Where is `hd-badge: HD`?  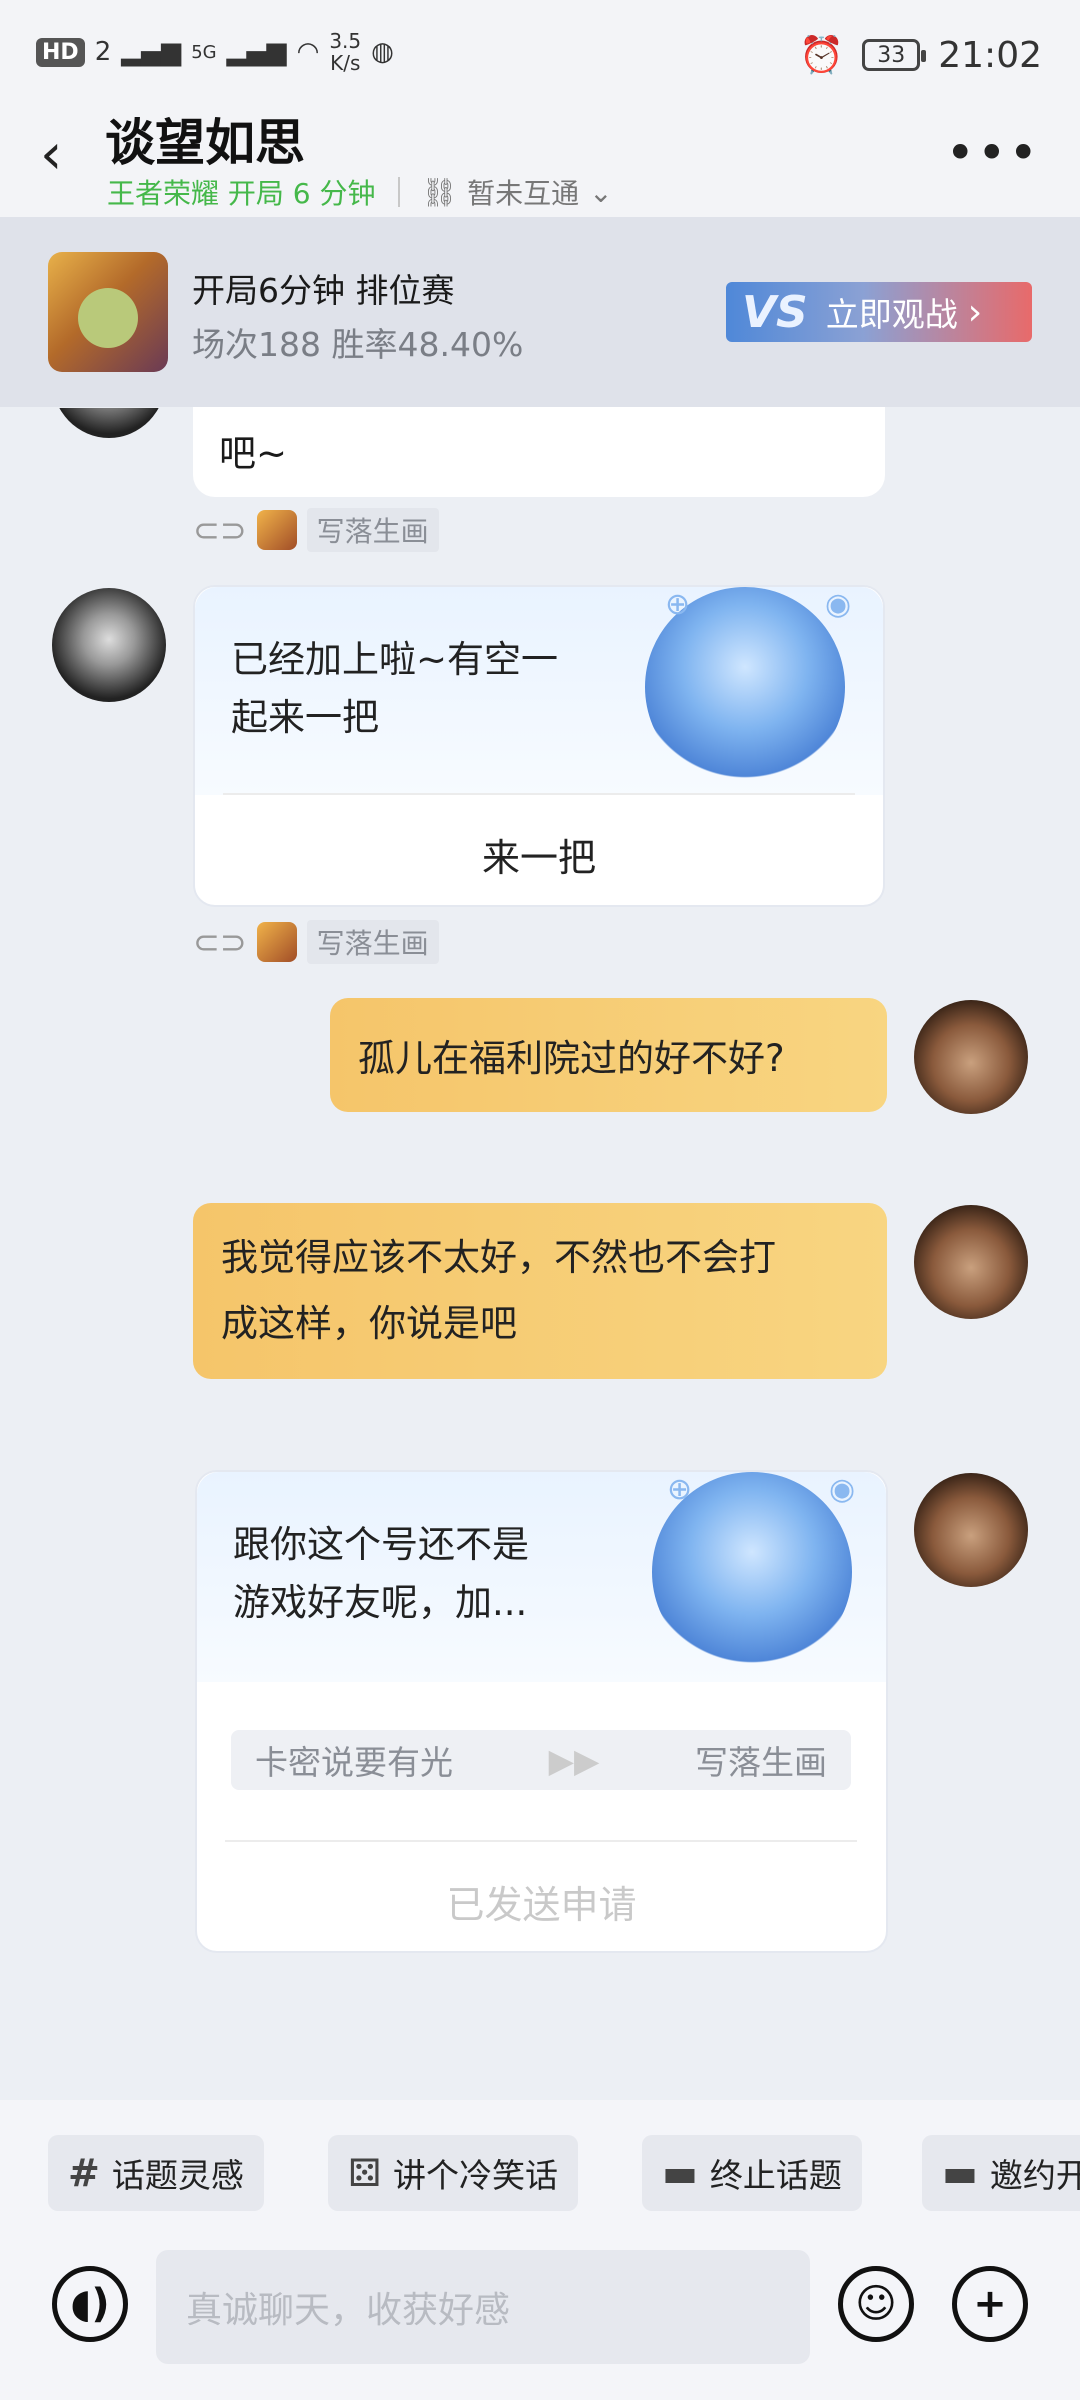 hd-badge: HD is located at coordinates (60, 52).